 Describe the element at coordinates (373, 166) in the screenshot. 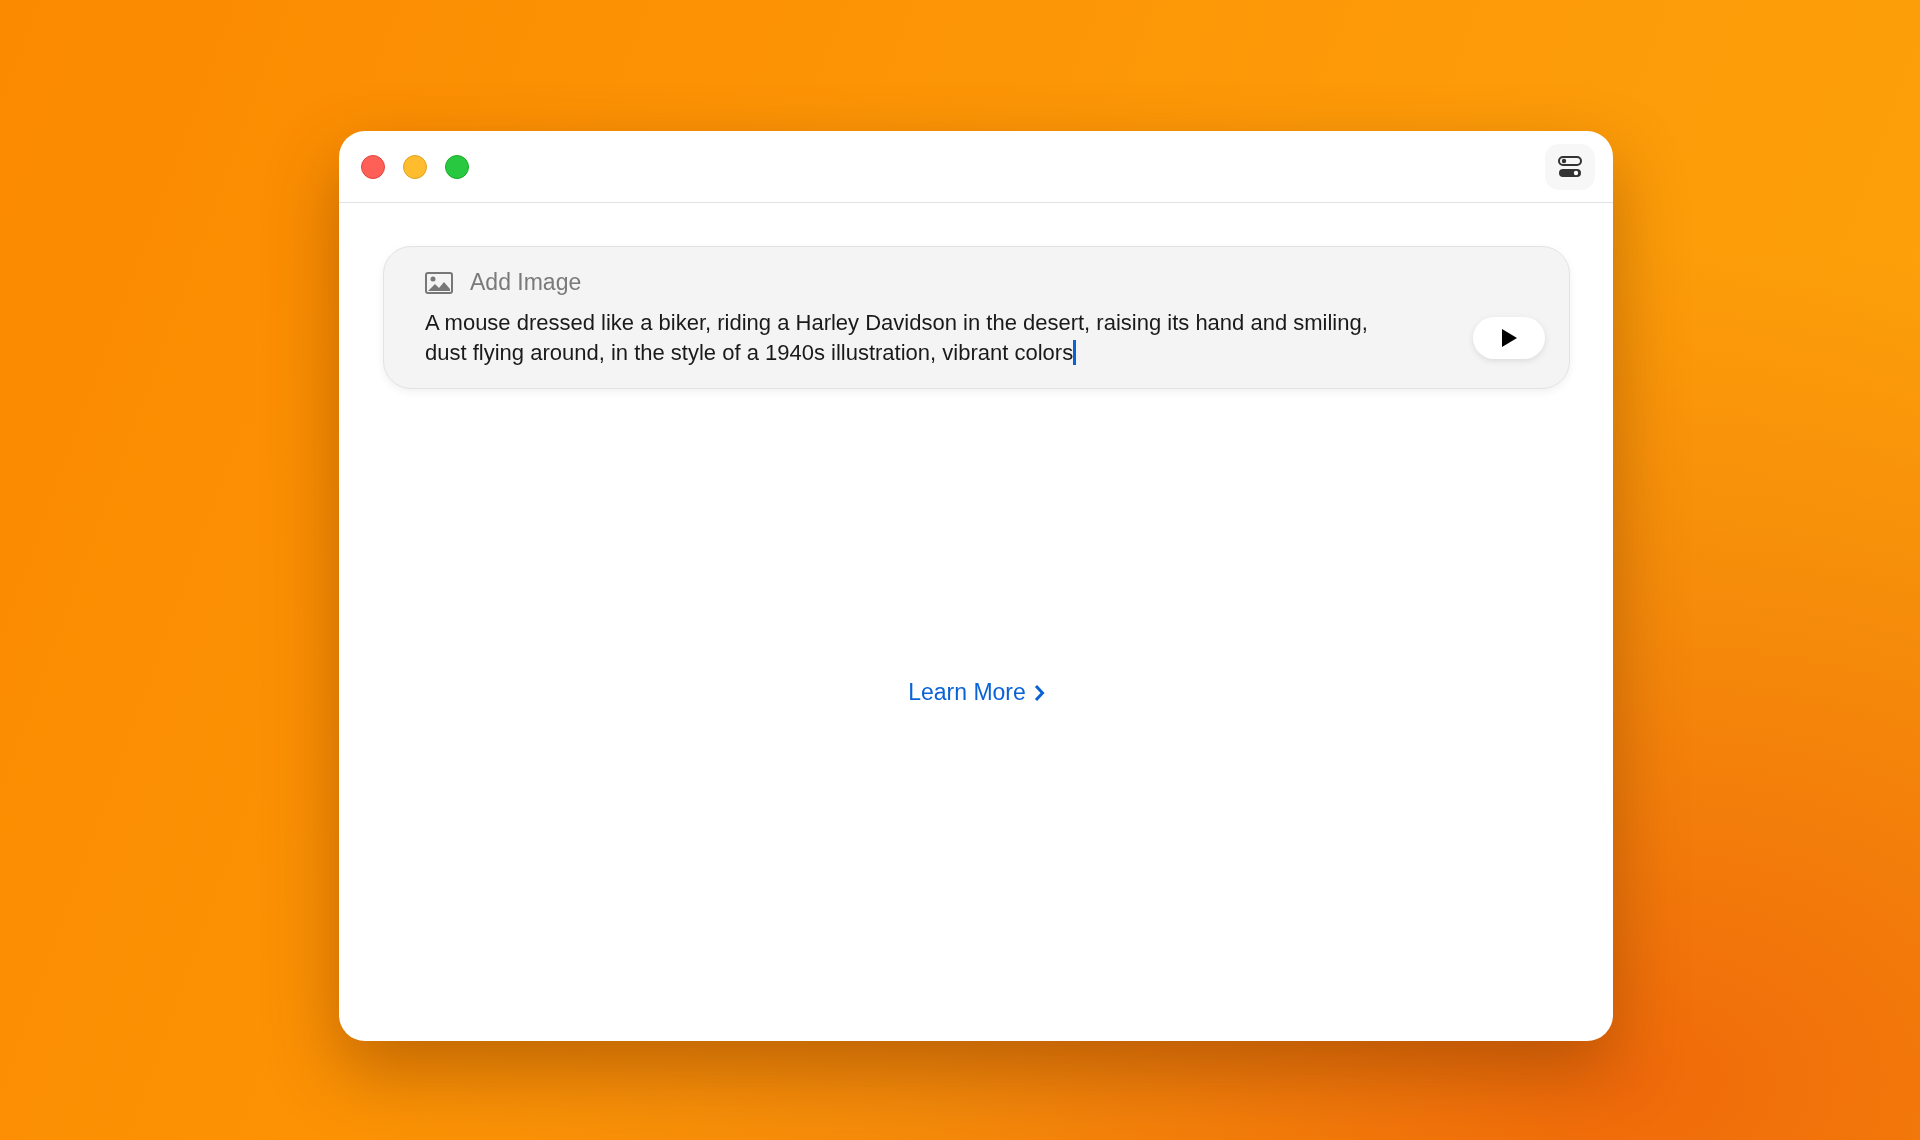

I see `close-button` at that location.